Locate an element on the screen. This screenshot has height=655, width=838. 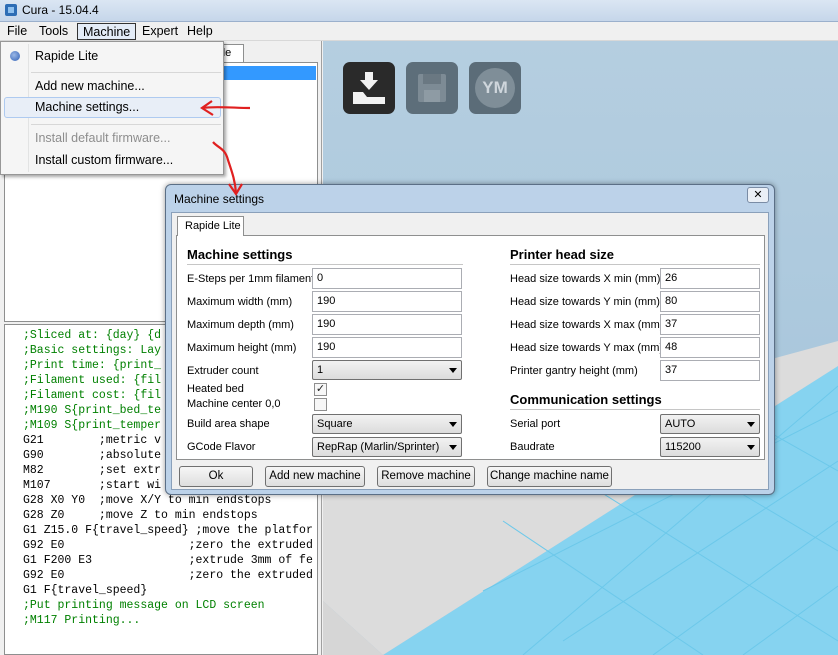
menu-help: Help is located at coordinates (200, 31).